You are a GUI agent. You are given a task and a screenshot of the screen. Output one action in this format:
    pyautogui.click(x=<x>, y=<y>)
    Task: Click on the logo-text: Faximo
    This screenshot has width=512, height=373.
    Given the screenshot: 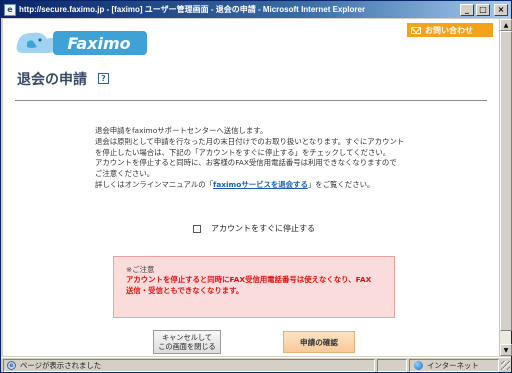 What is the action you would take?
    pyautogui.click(x=98, y=43)
    